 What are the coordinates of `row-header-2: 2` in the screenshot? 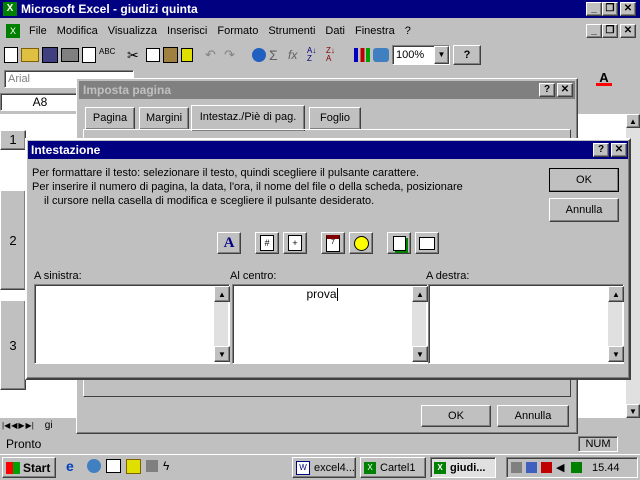 It's located at (13, 240).